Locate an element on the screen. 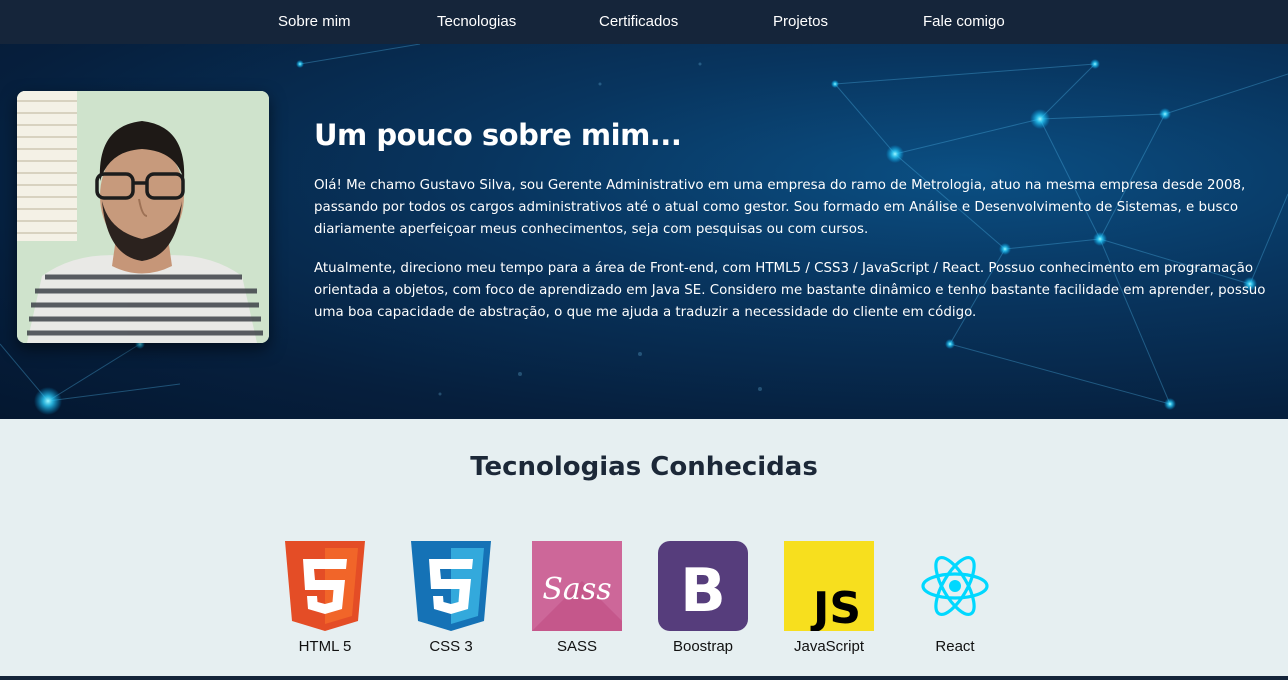 This screenshot has height=680, width=1288. tech-item-javascript: JS JavaScript is located at coordinates (829, 601).